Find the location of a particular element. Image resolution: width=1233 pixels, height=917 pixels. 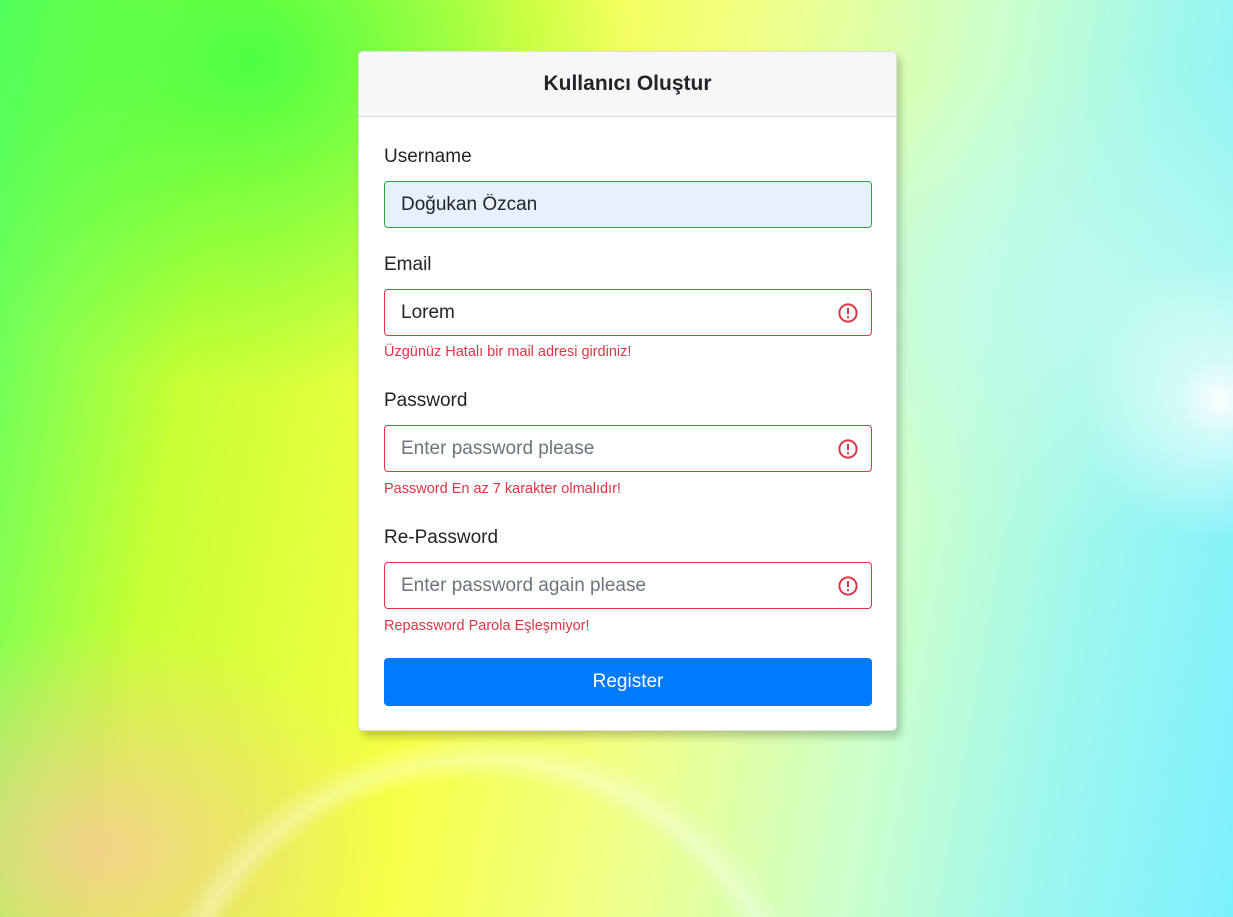

register-button: Register is located at coordinates (628, 682).